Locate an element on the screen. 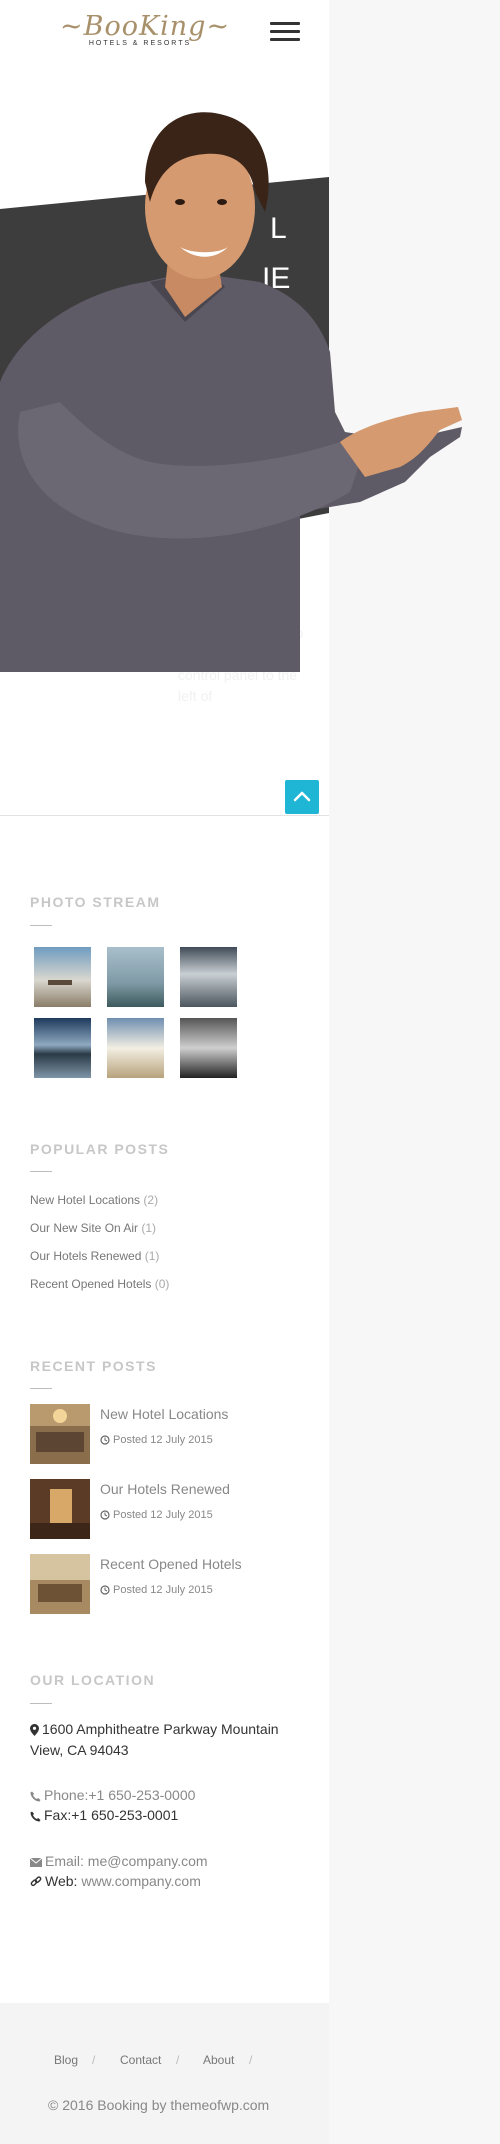 Image resolution: width=500 pixels, height=2144 pixels. site-logo: ~BooKing~ HOTELS & RESORTS is located at coordinates (145, 33).